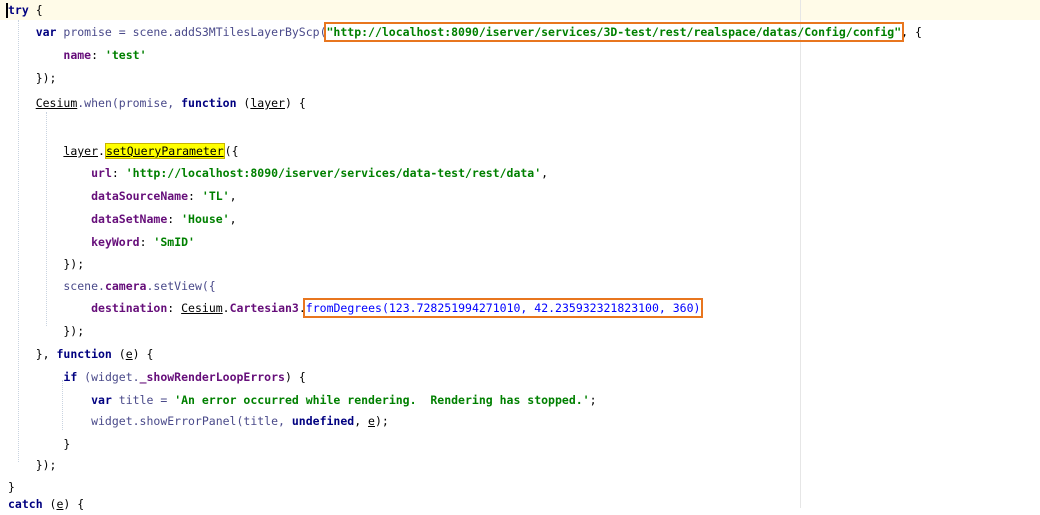  What do you see at coordinates (191, 32) in the screenshot?
I see `code-token: promise = scene.addS3MTilesLayerByScp(` at bounding box center [191, 32].